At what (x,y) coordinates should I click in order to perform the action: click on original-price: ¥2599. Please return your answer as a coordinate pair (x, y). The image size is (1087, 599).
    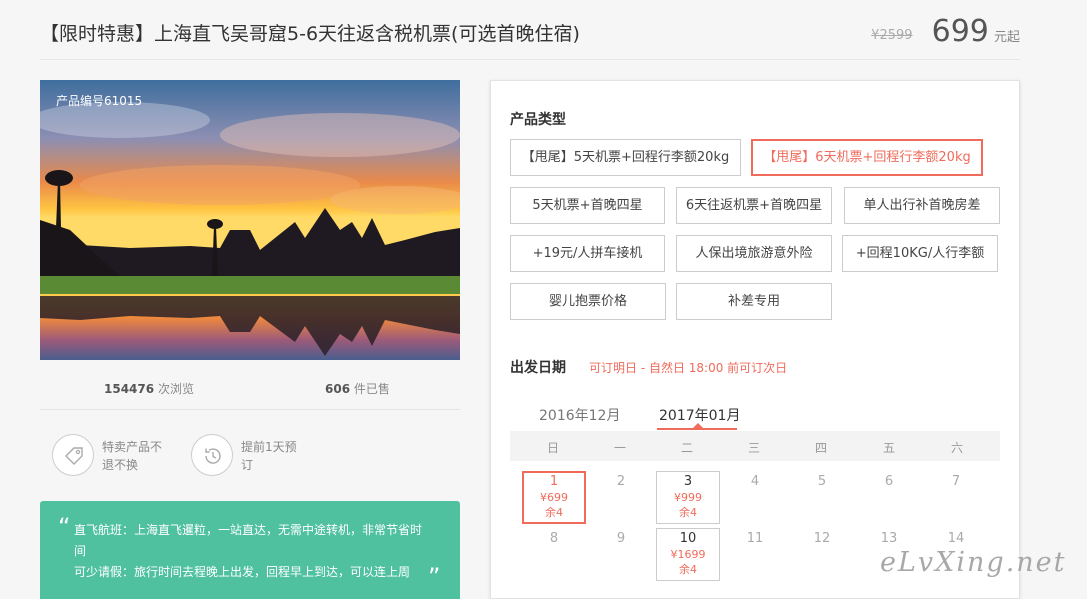
    Looking at the image, I should click on (892, 35).